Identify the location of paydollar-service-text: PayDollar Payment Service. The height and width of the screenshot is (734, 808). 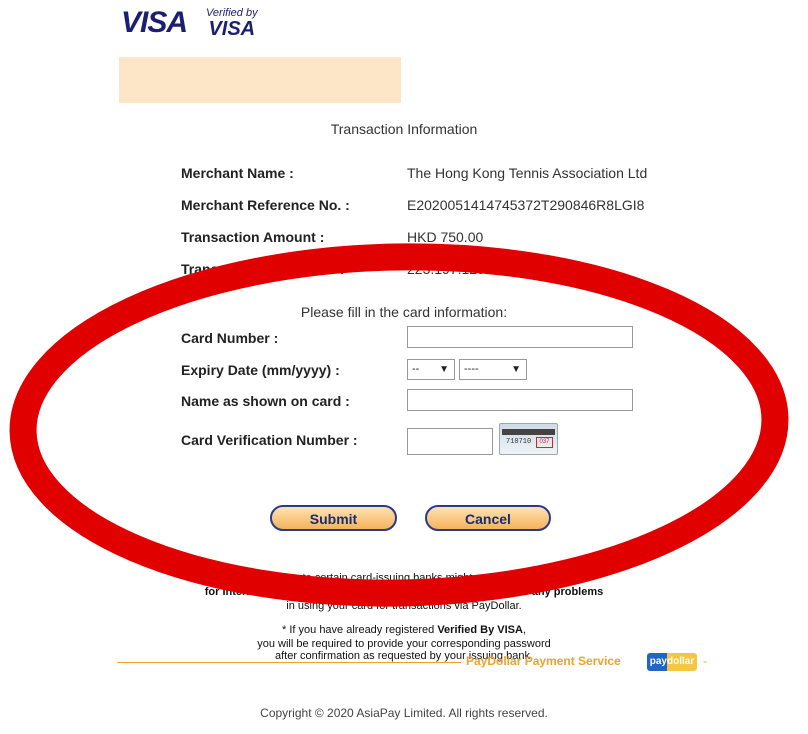
(543, 661).